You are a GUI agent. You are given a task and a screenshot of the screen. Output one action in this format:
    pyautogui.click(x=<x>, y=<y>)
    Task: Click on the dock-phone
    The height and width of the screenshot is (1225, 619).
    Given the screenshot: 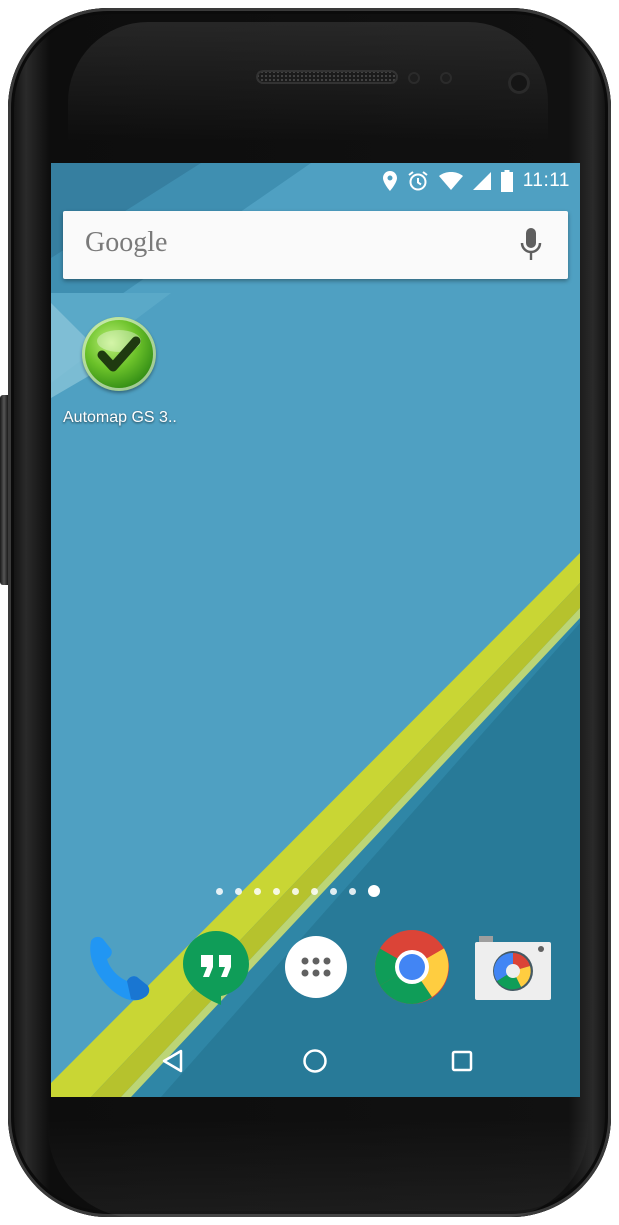 What is the action you would take?
    pyautogui.click(x=119, y=967)
    